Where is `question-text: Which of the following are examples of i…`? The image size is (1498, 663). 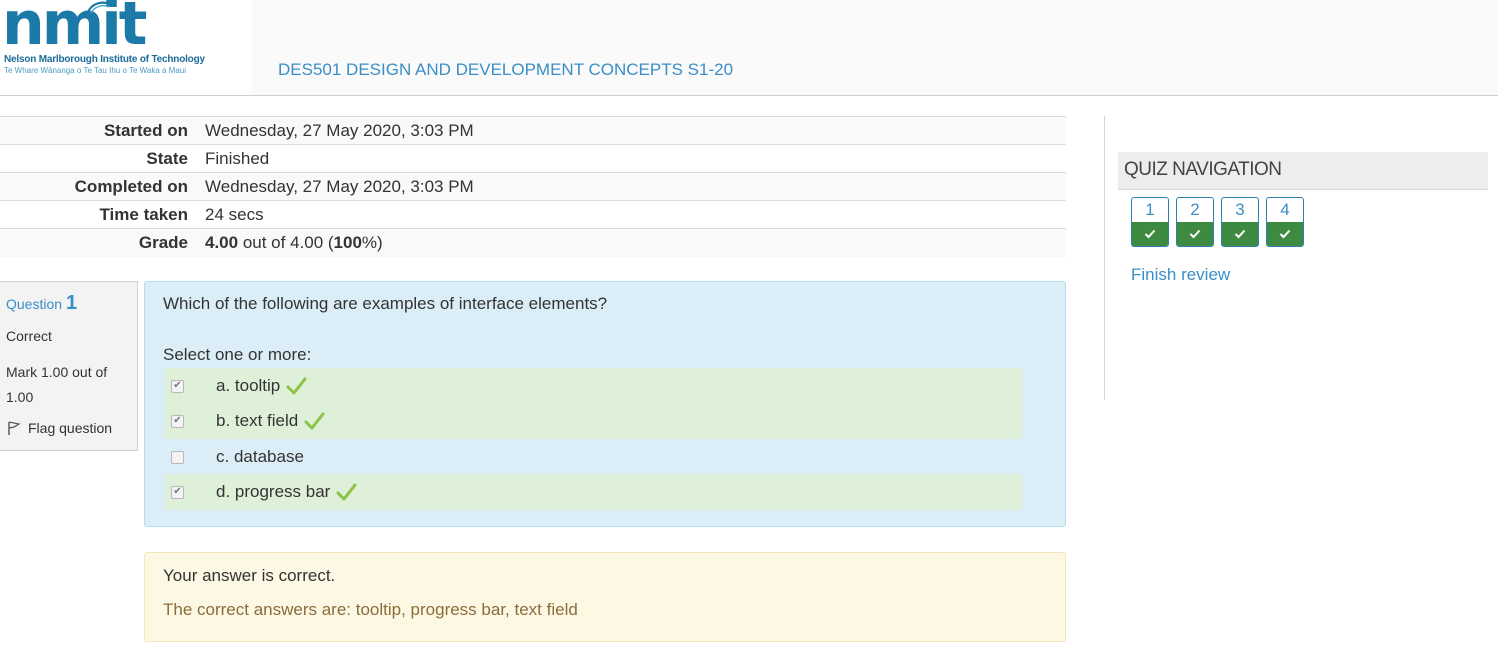
question-text: Which of the following are examples of i… is located at coordinates (385, 303).